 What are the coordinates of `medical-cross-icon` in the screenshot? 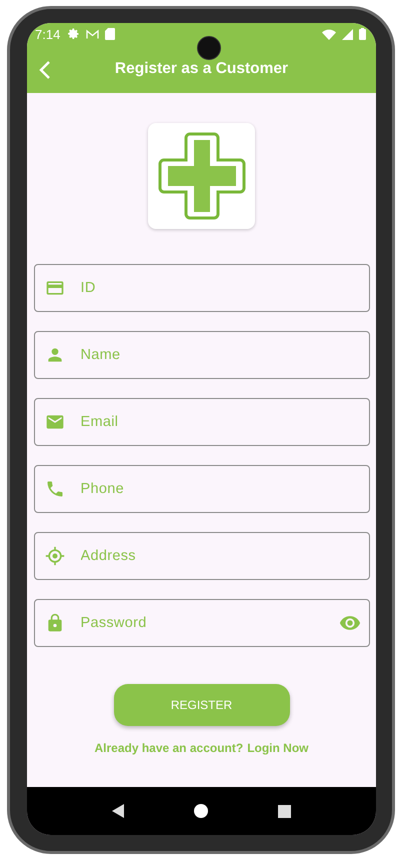 It's located at (202, 176).